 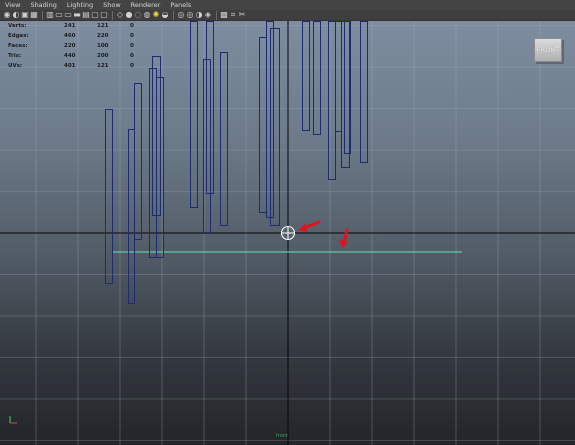 I want to click on hud-row: UVs: 401 121 0, so click(x=85, y=66).